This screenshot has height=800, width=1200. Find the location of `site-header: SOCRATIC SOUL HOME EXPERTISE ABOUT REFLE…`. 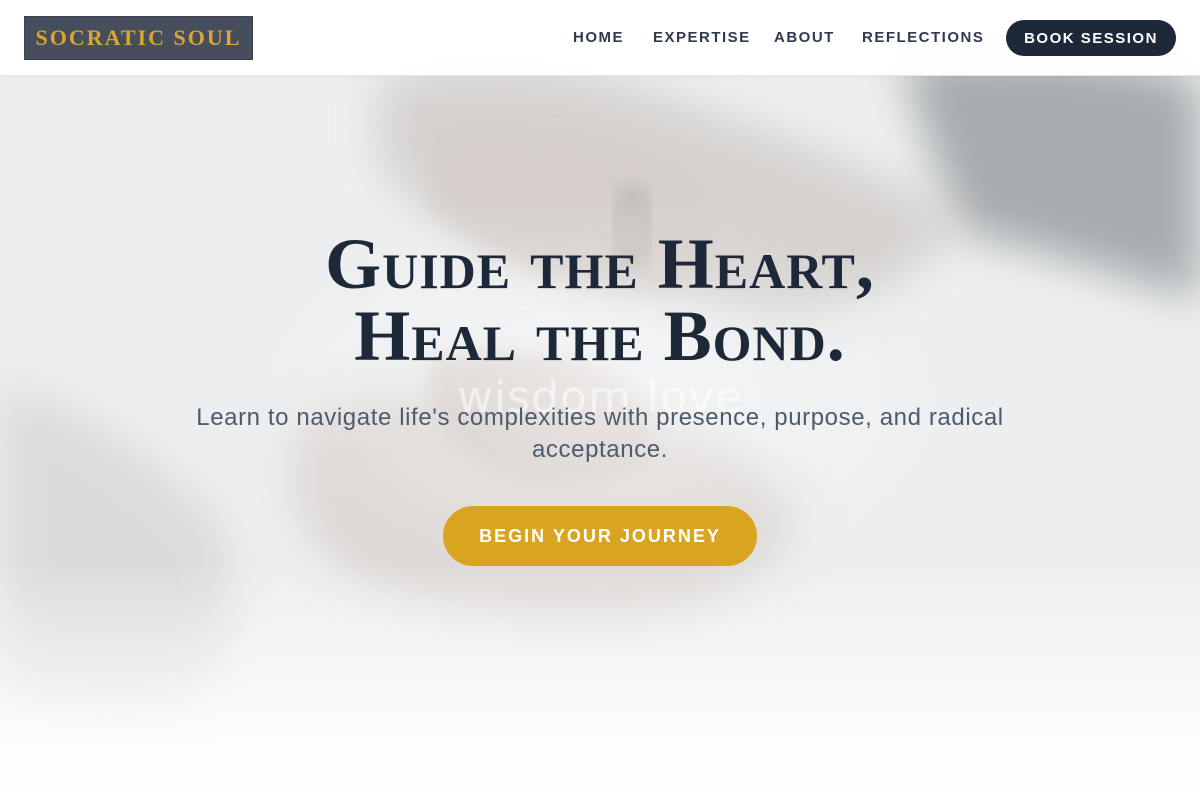

site-header: SOCRATIC SOUL HOME EXPERTISE ABOUT REFLE… is located at coordinates (600, 38).